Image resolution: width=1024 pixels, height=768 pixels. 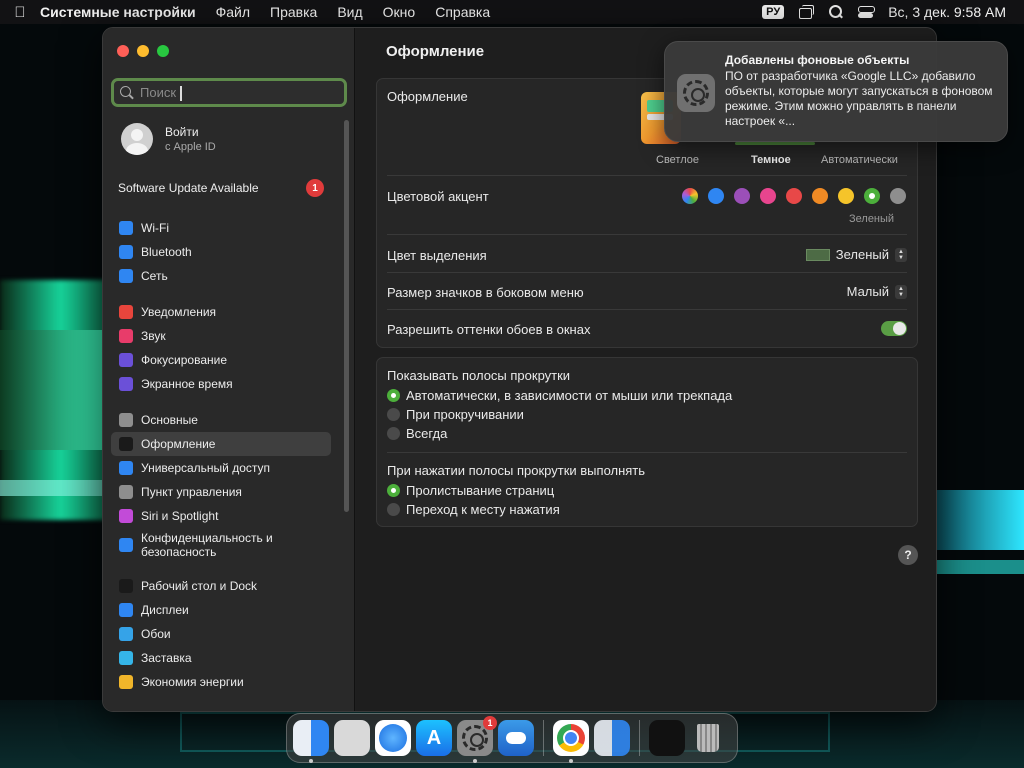 What do you see at coordinates (806, 12) in the screenshot?
I see `stage-manager-icon` at bounding box center [806, 12].